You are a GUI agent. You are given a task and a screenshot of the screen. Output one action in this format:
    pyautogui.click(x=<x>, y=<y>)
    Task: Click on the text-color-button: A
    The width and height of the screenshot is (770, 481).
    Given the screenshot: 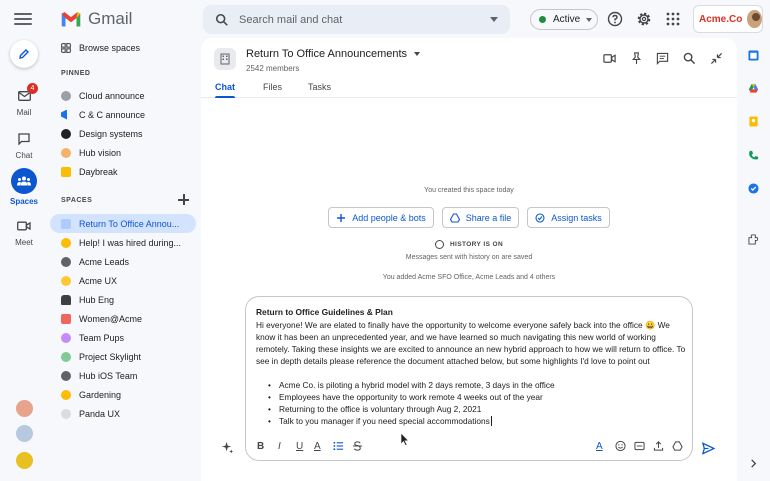 What is the action you would take?
    pyautogui.click(x=317, y=446)
    